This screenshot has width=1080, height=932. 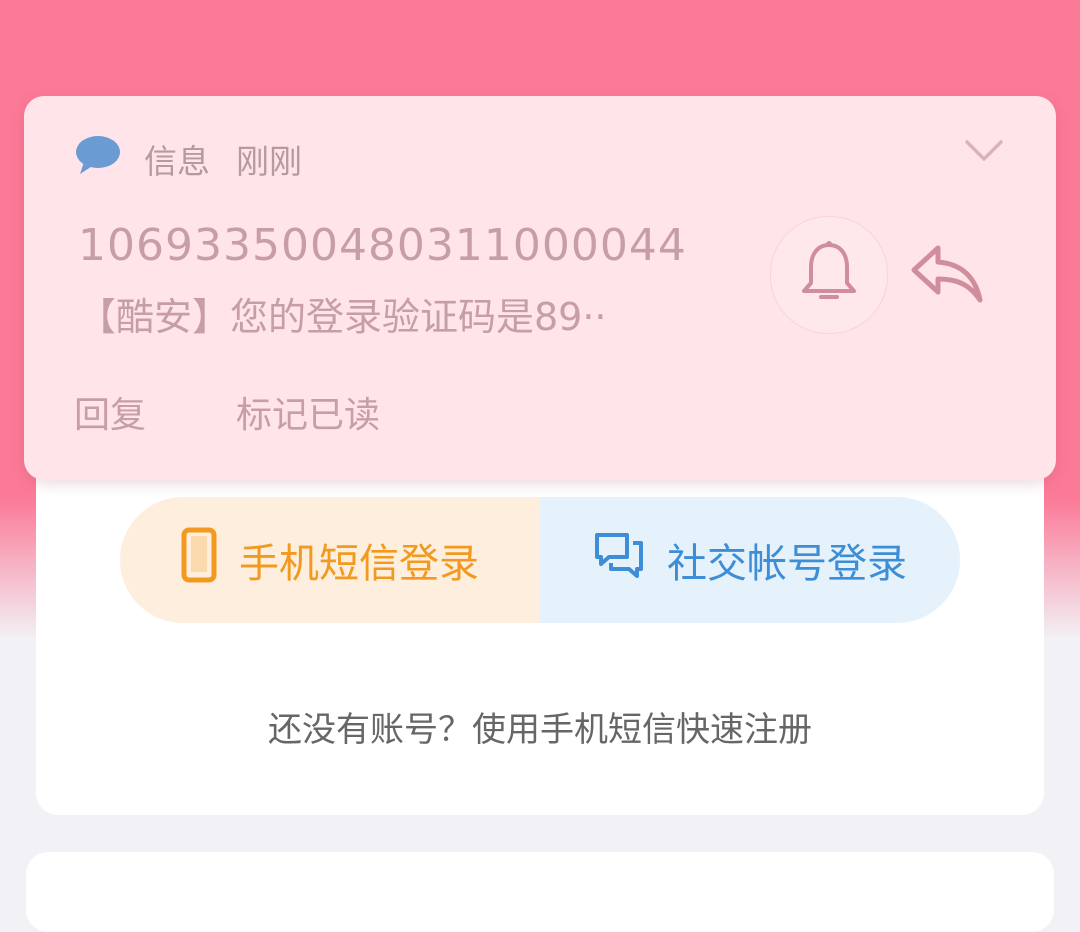 I want to click on mark-read-action: 标记已读, so click(x=308, y=412).